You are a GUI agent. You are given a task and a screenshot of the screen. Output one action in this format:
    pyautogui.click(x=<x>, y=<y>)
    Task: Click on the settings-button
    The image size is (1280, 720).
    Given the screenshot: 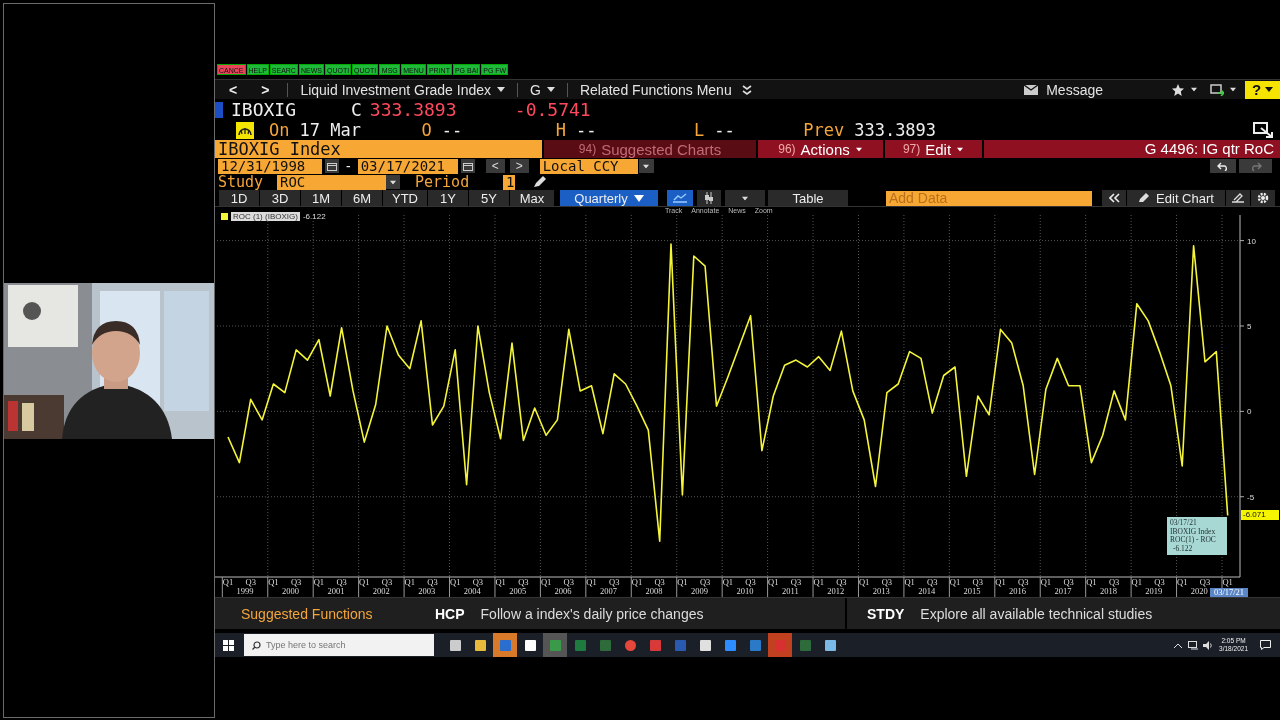 What is the action you would take?
    pyautogui.click(x=1263, y=198)
    